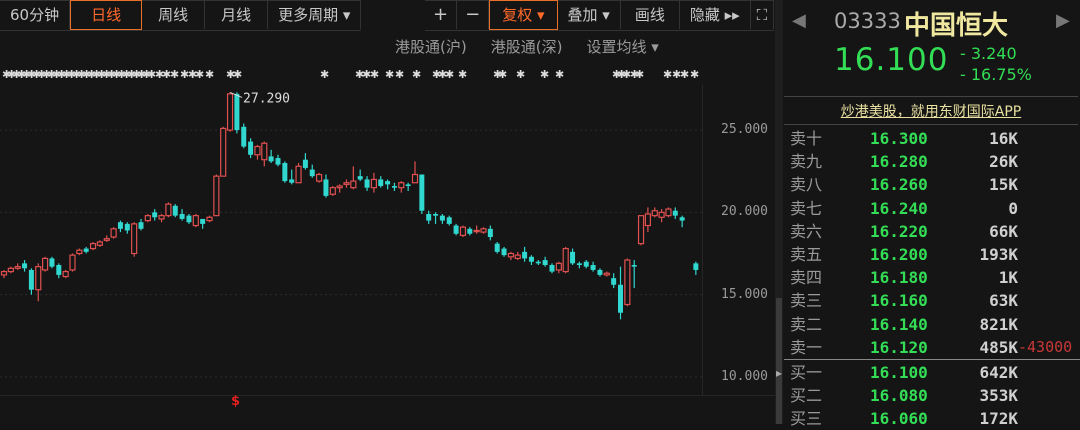  Describe the element at coordinates (35, 14) in the screenshot. I see `period-60min: 60分钟` at that location.